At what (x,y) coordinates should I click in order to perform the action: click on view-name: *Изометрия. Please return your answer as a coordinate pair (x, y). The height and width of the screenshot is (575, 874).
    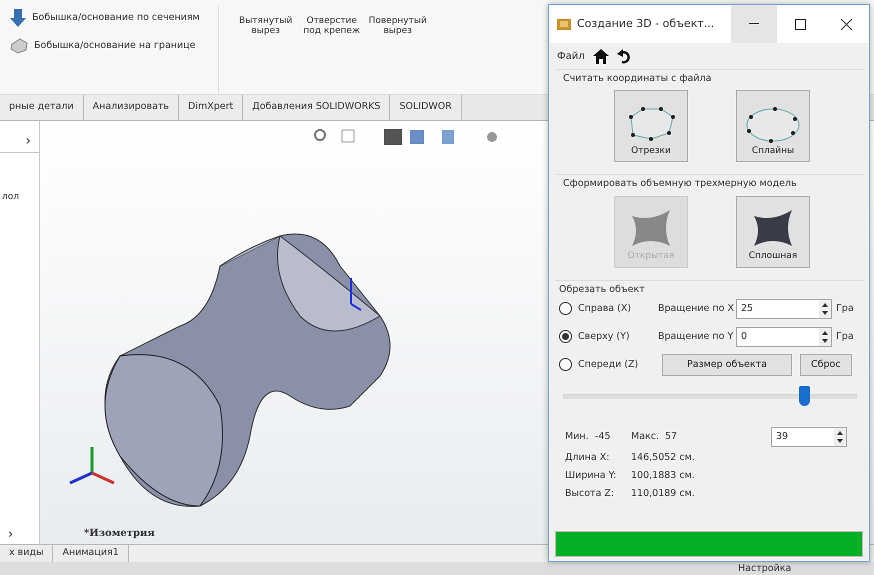
    Looking at the image, I should click on (119, 534).